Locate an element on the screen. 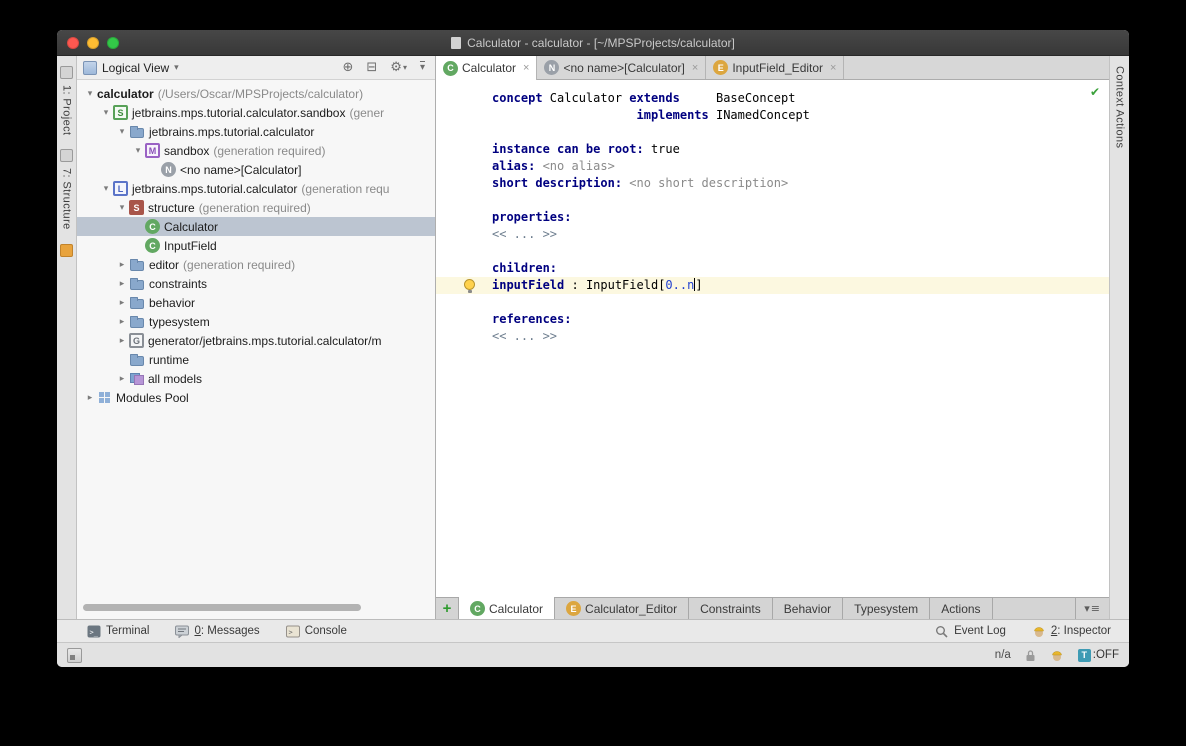  aspect-tab-calculator-editor: E Calculator_Editor is located at coordinates (621, 608).